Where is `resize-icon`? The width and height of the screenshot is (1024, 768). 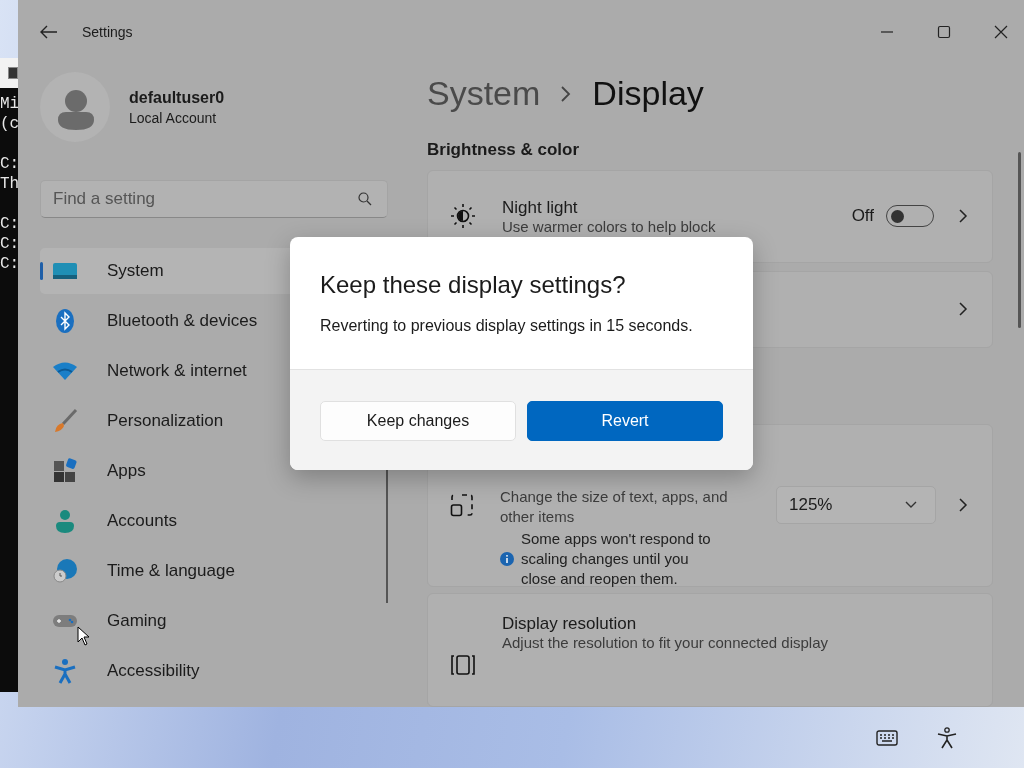
resize-icon is located at coordinates (462, 505).